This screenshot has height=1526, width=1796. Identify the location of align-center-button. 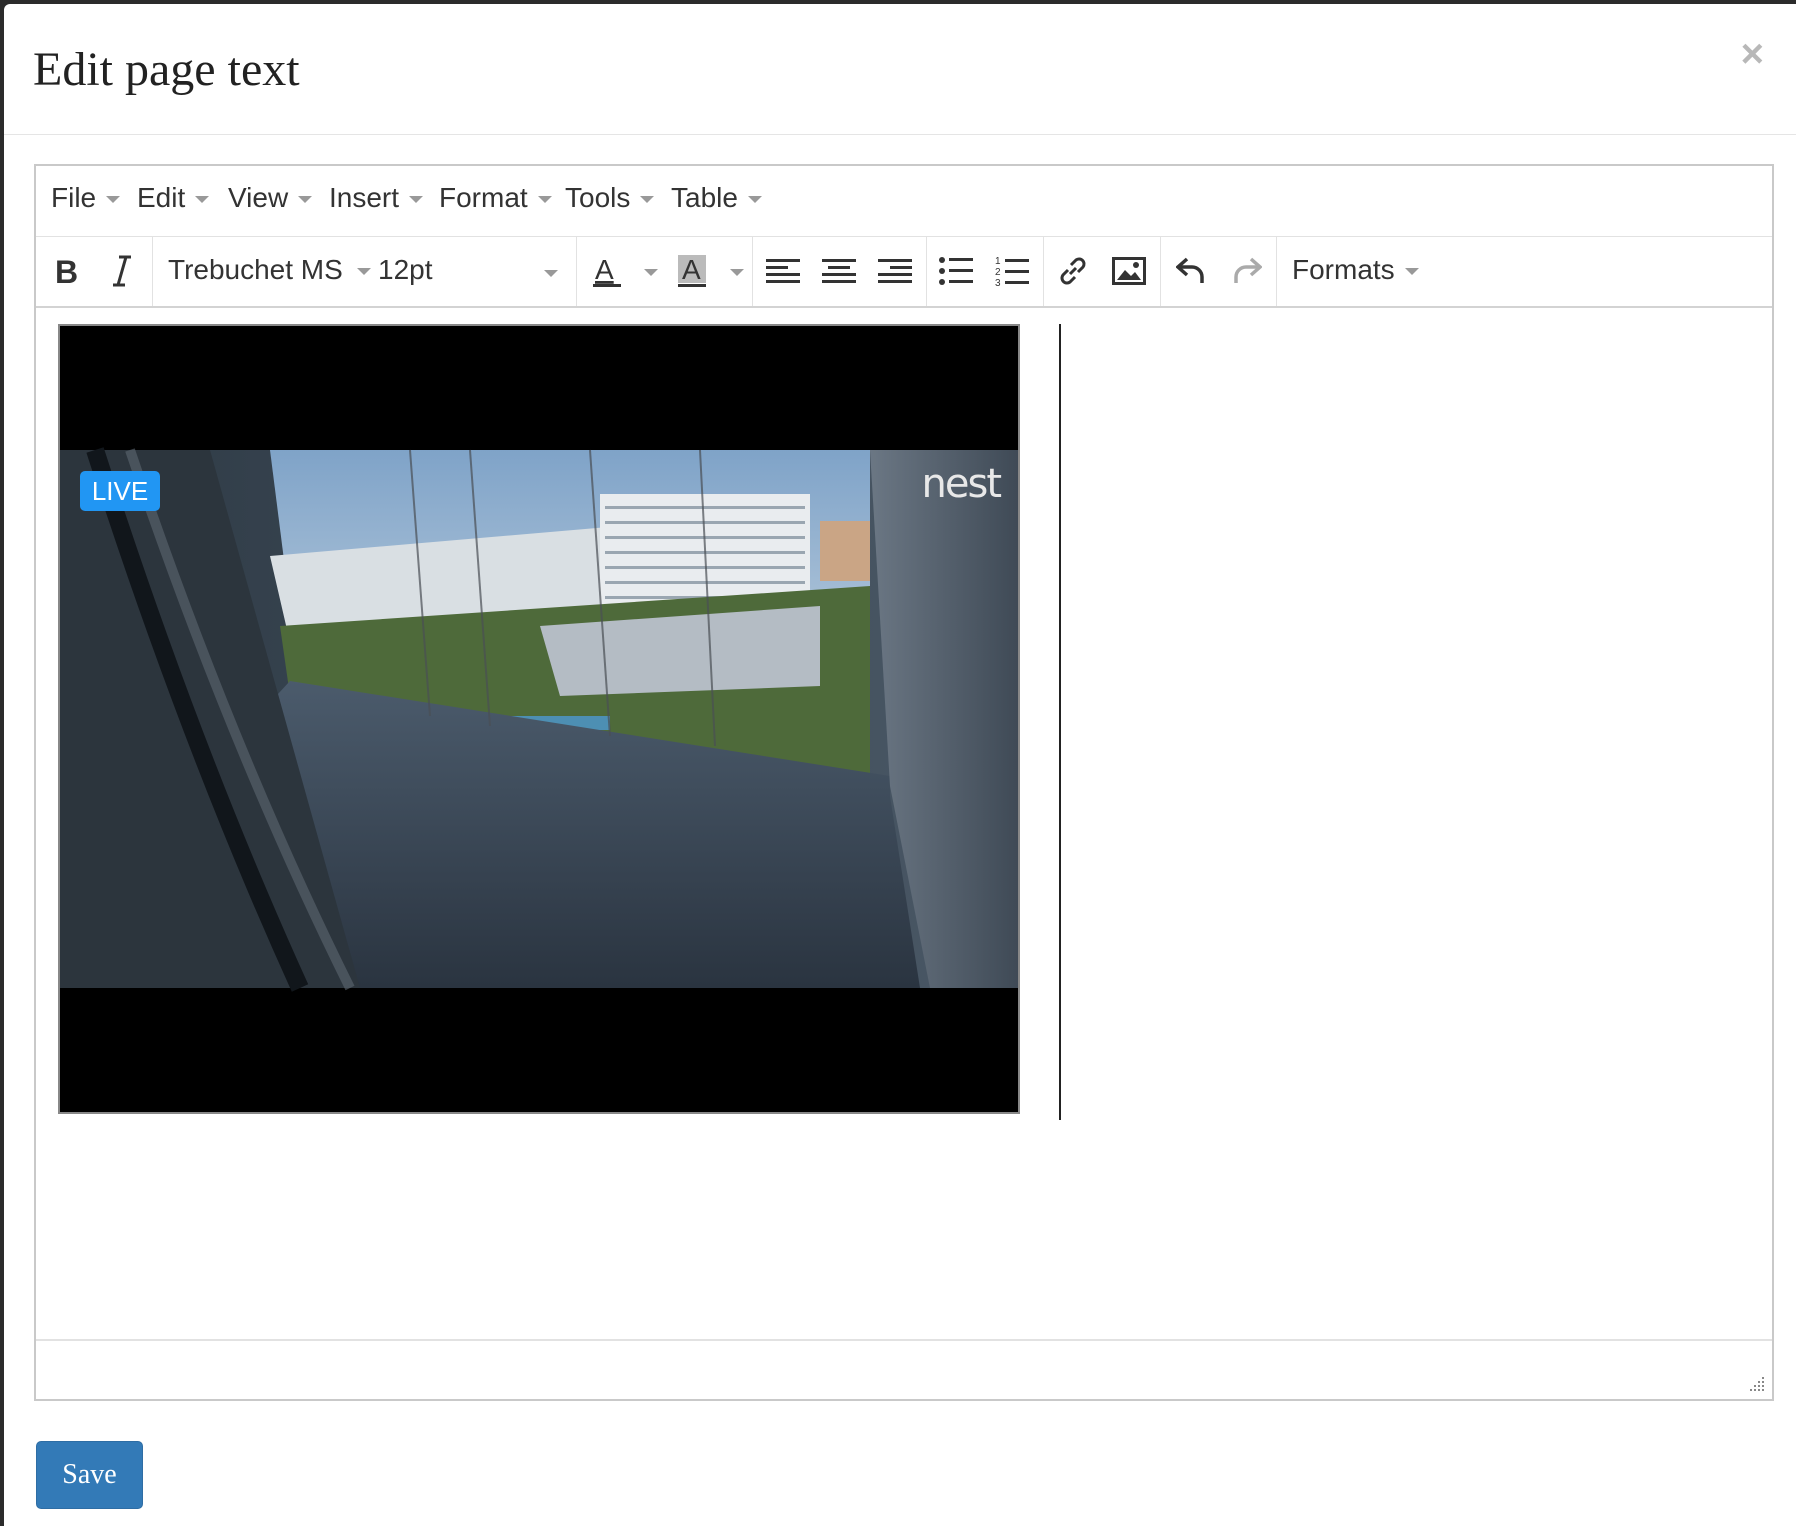
(839, 271).